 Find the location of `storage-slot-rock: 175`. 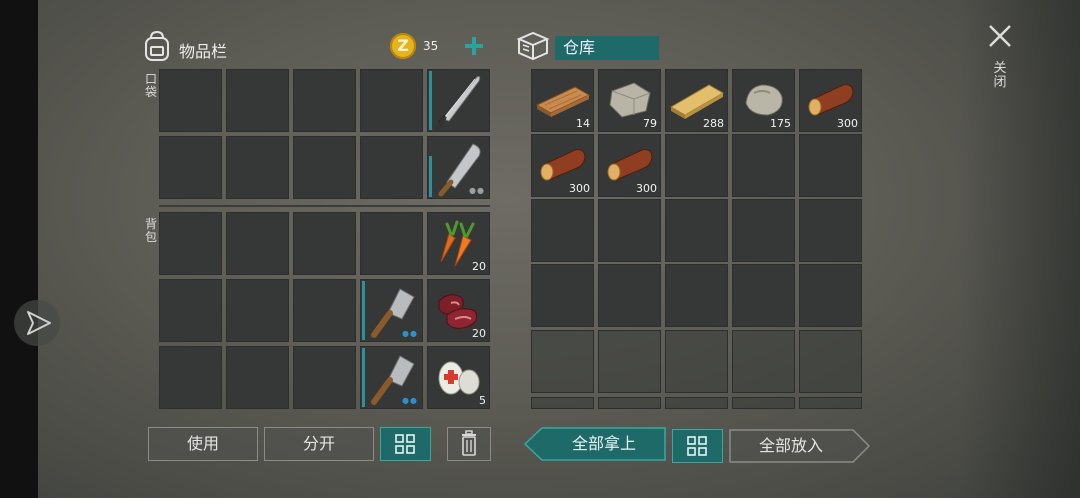

storage-slot-rock: 175 is located at coordinates (763, 100).